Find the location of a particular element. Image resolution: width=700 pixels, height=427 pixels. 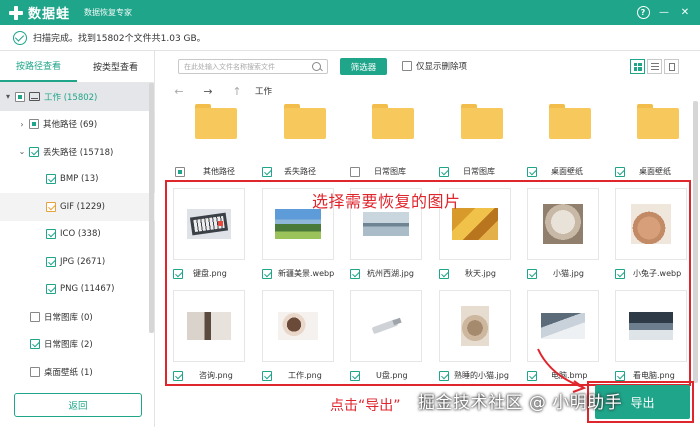

close-button: ✕ is located at coordinates (685, 12).